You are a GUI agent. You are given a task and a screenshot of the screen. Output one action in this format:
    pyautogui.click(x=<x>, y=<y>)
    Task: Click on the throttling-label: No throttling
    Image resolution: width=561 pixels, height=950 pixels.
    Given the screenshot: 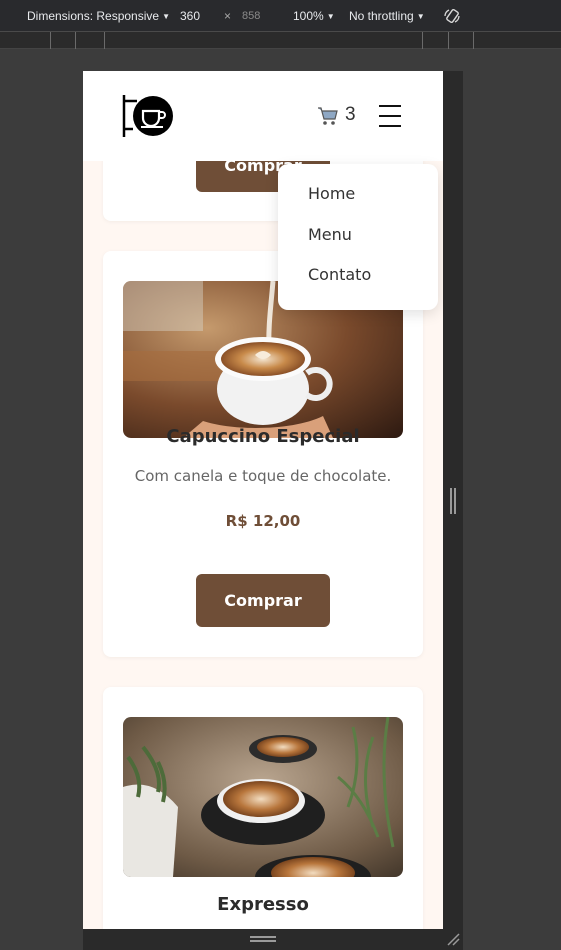 What is the action you would take?
    pyautogui.click(x=381, y=16)
    